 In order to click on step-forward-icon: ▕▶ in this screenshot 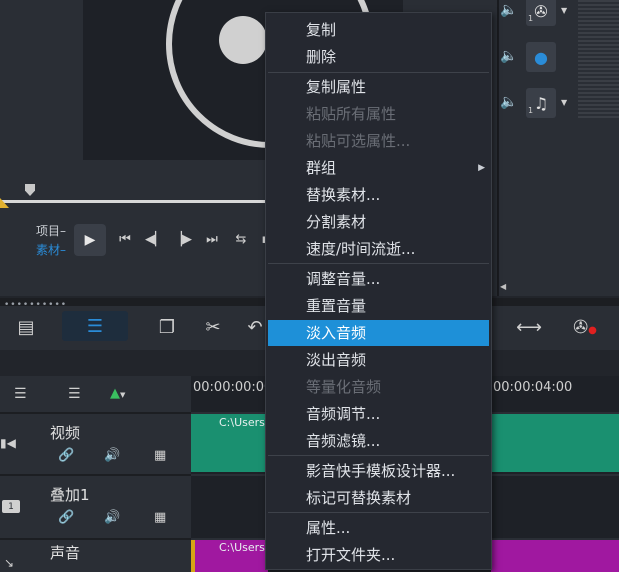, I will do `click(182, 239)`.